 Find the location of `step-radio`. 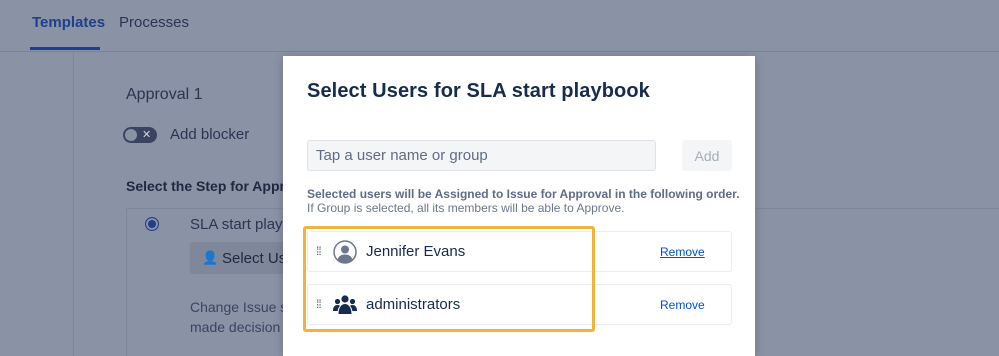

step-radio is located at coordinates (152, 224).